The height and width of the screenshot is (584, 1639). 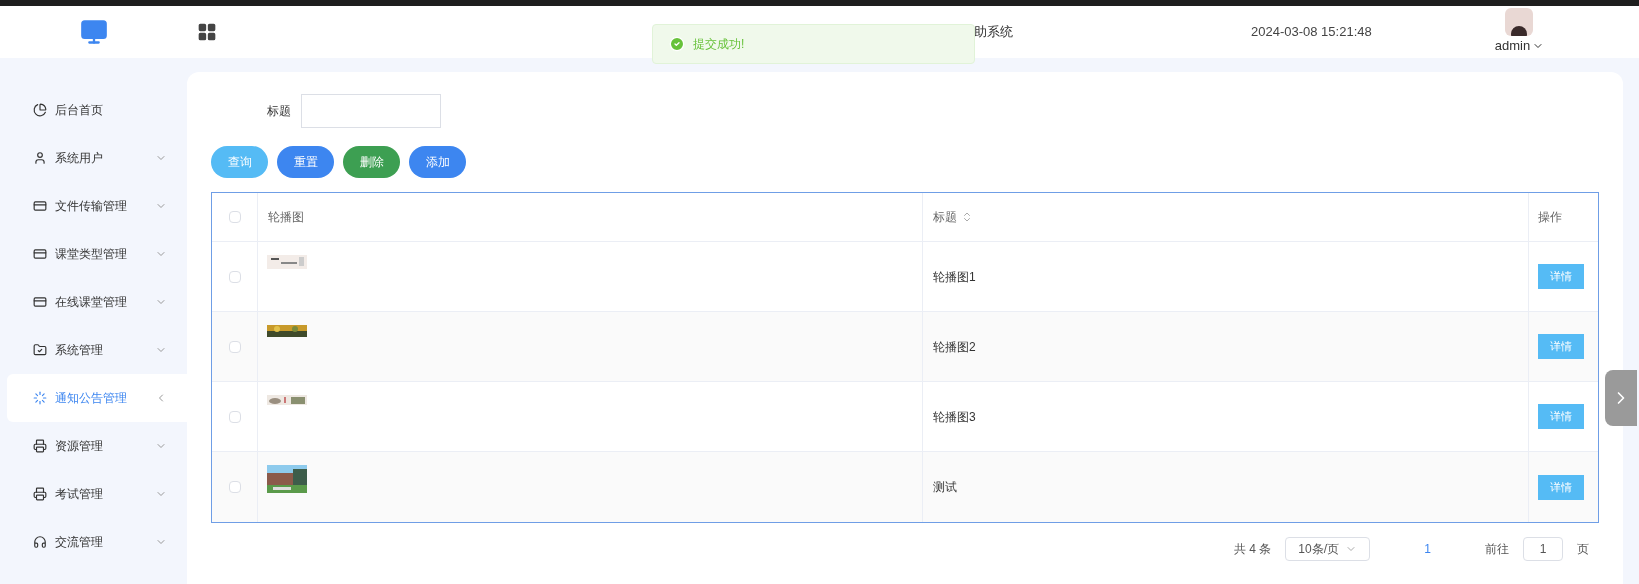 I want to click on table-cell-text: 轮播图3, so click(x=954, y=417).